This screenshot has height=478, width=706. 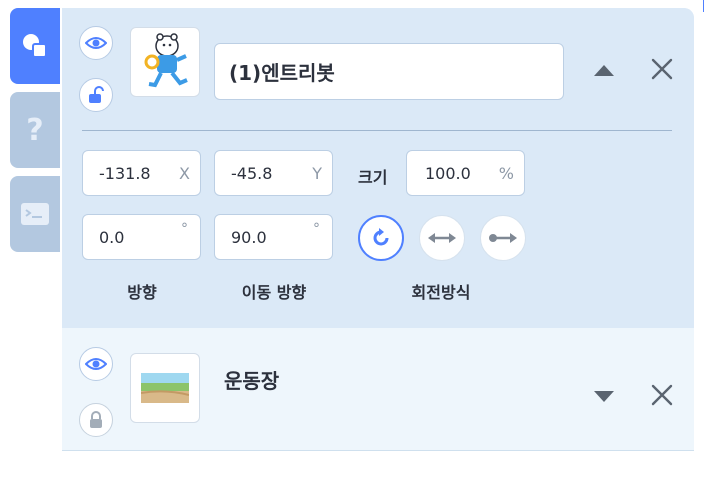 I want to click on move-direction-value: 90.0, so click(x=249, y=237).